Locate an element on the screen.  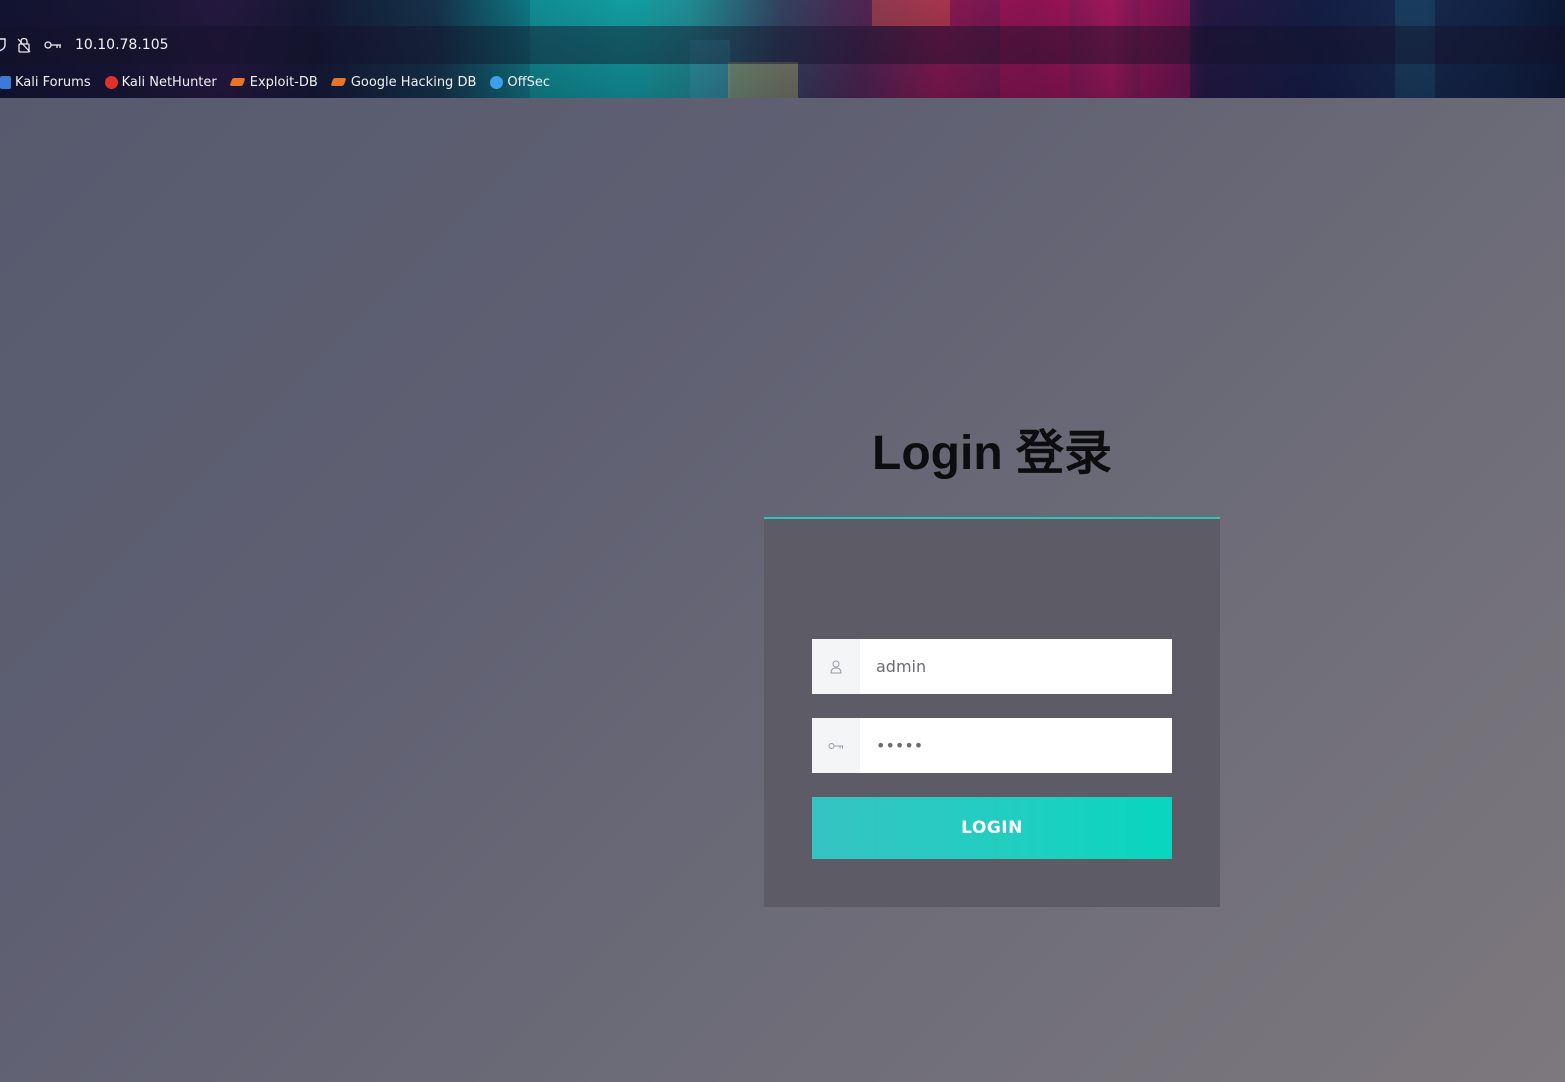
username-field is located at coordinates (992, 666).